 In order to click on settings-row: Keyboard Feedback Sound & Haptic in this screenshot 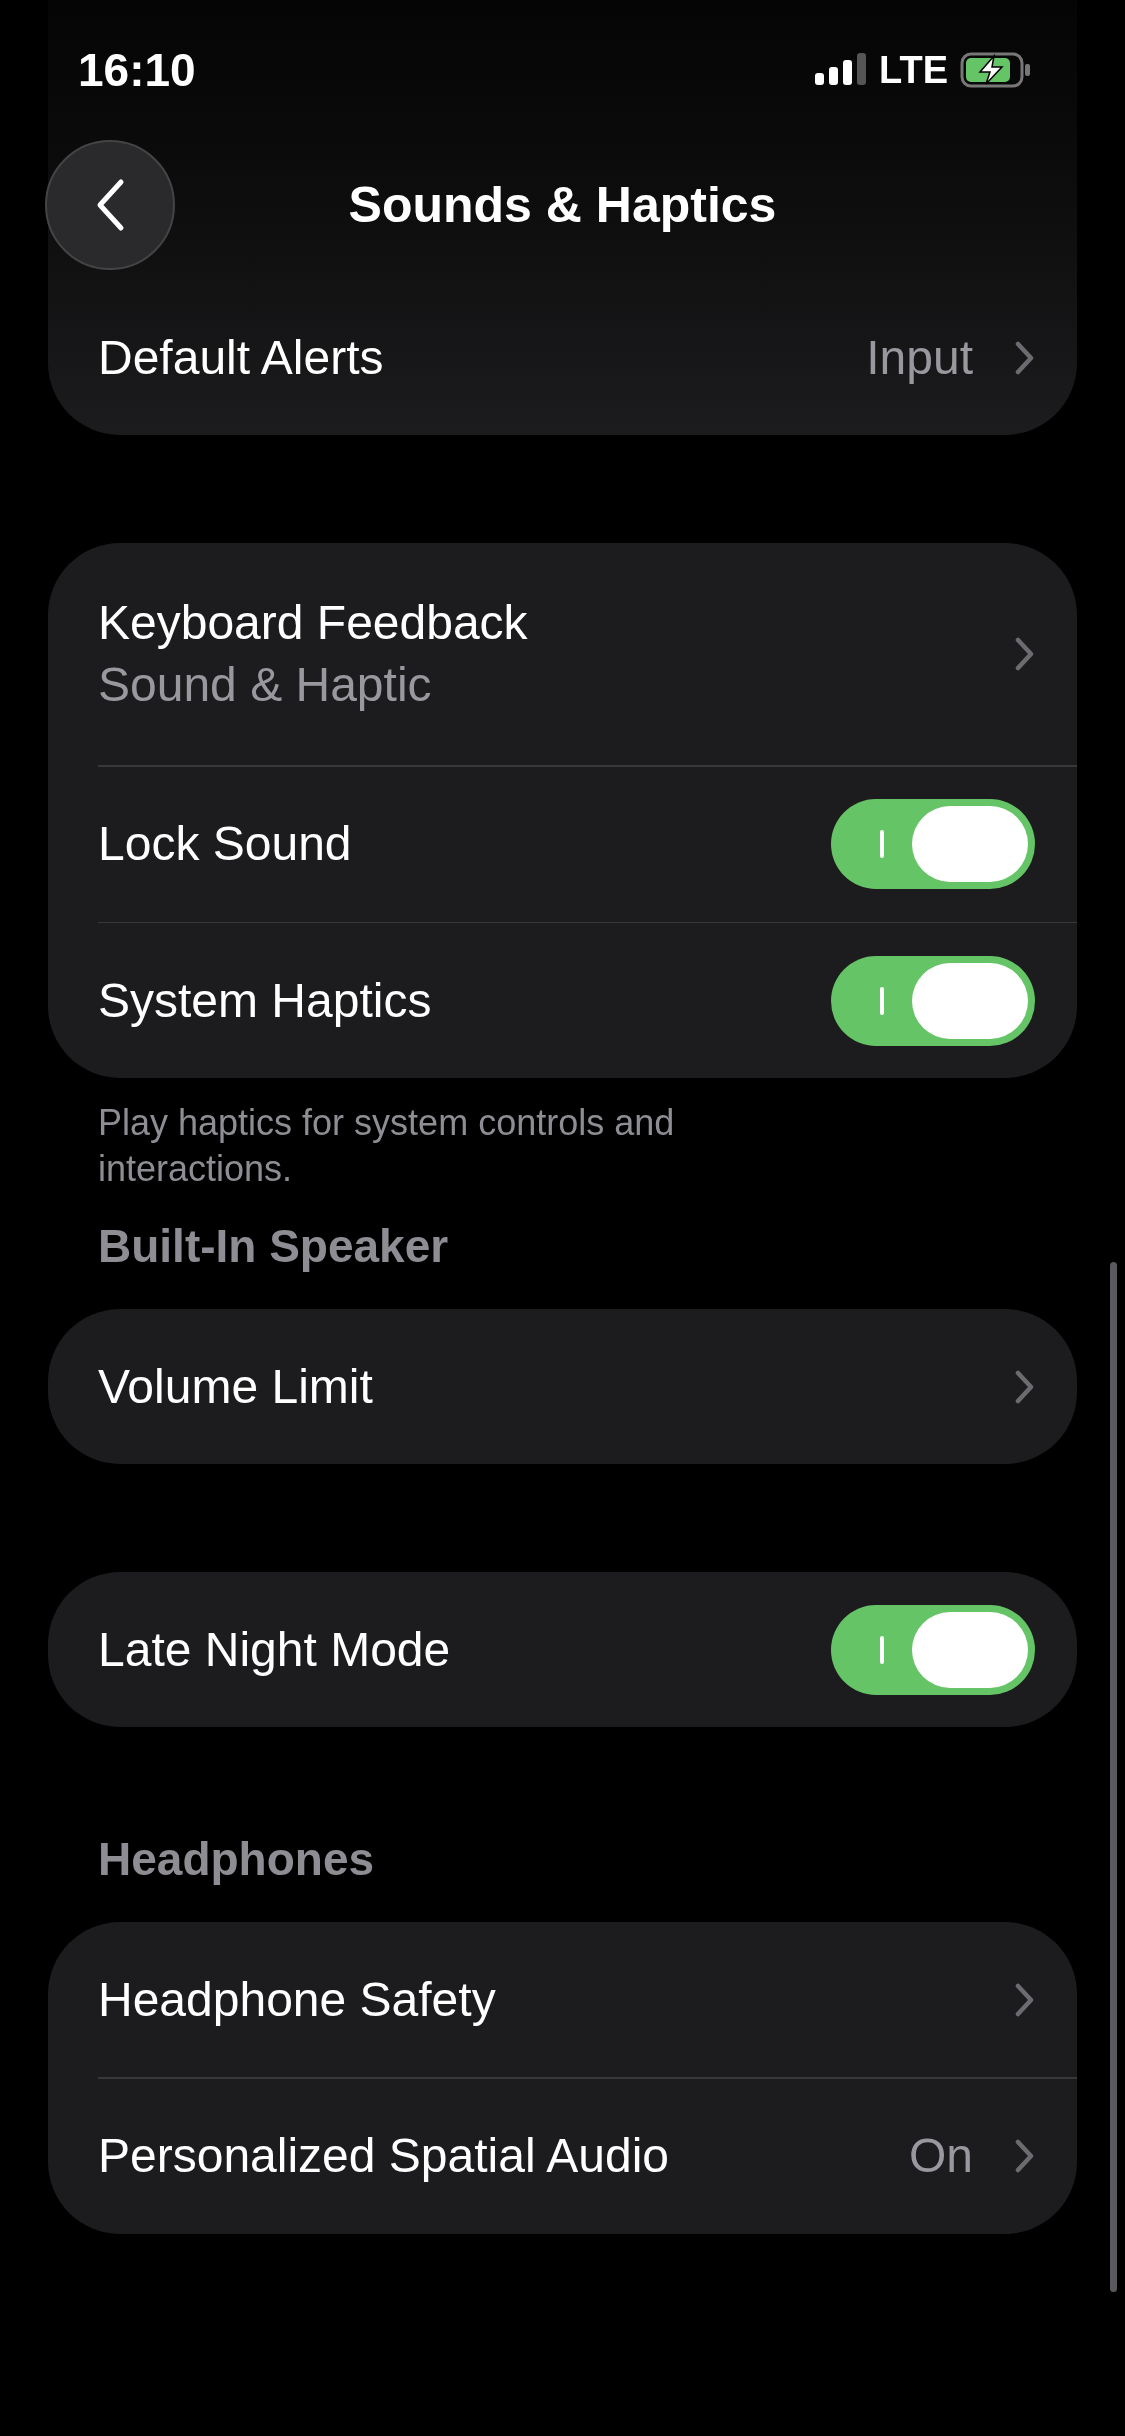, I will do `click(562, 654)`.